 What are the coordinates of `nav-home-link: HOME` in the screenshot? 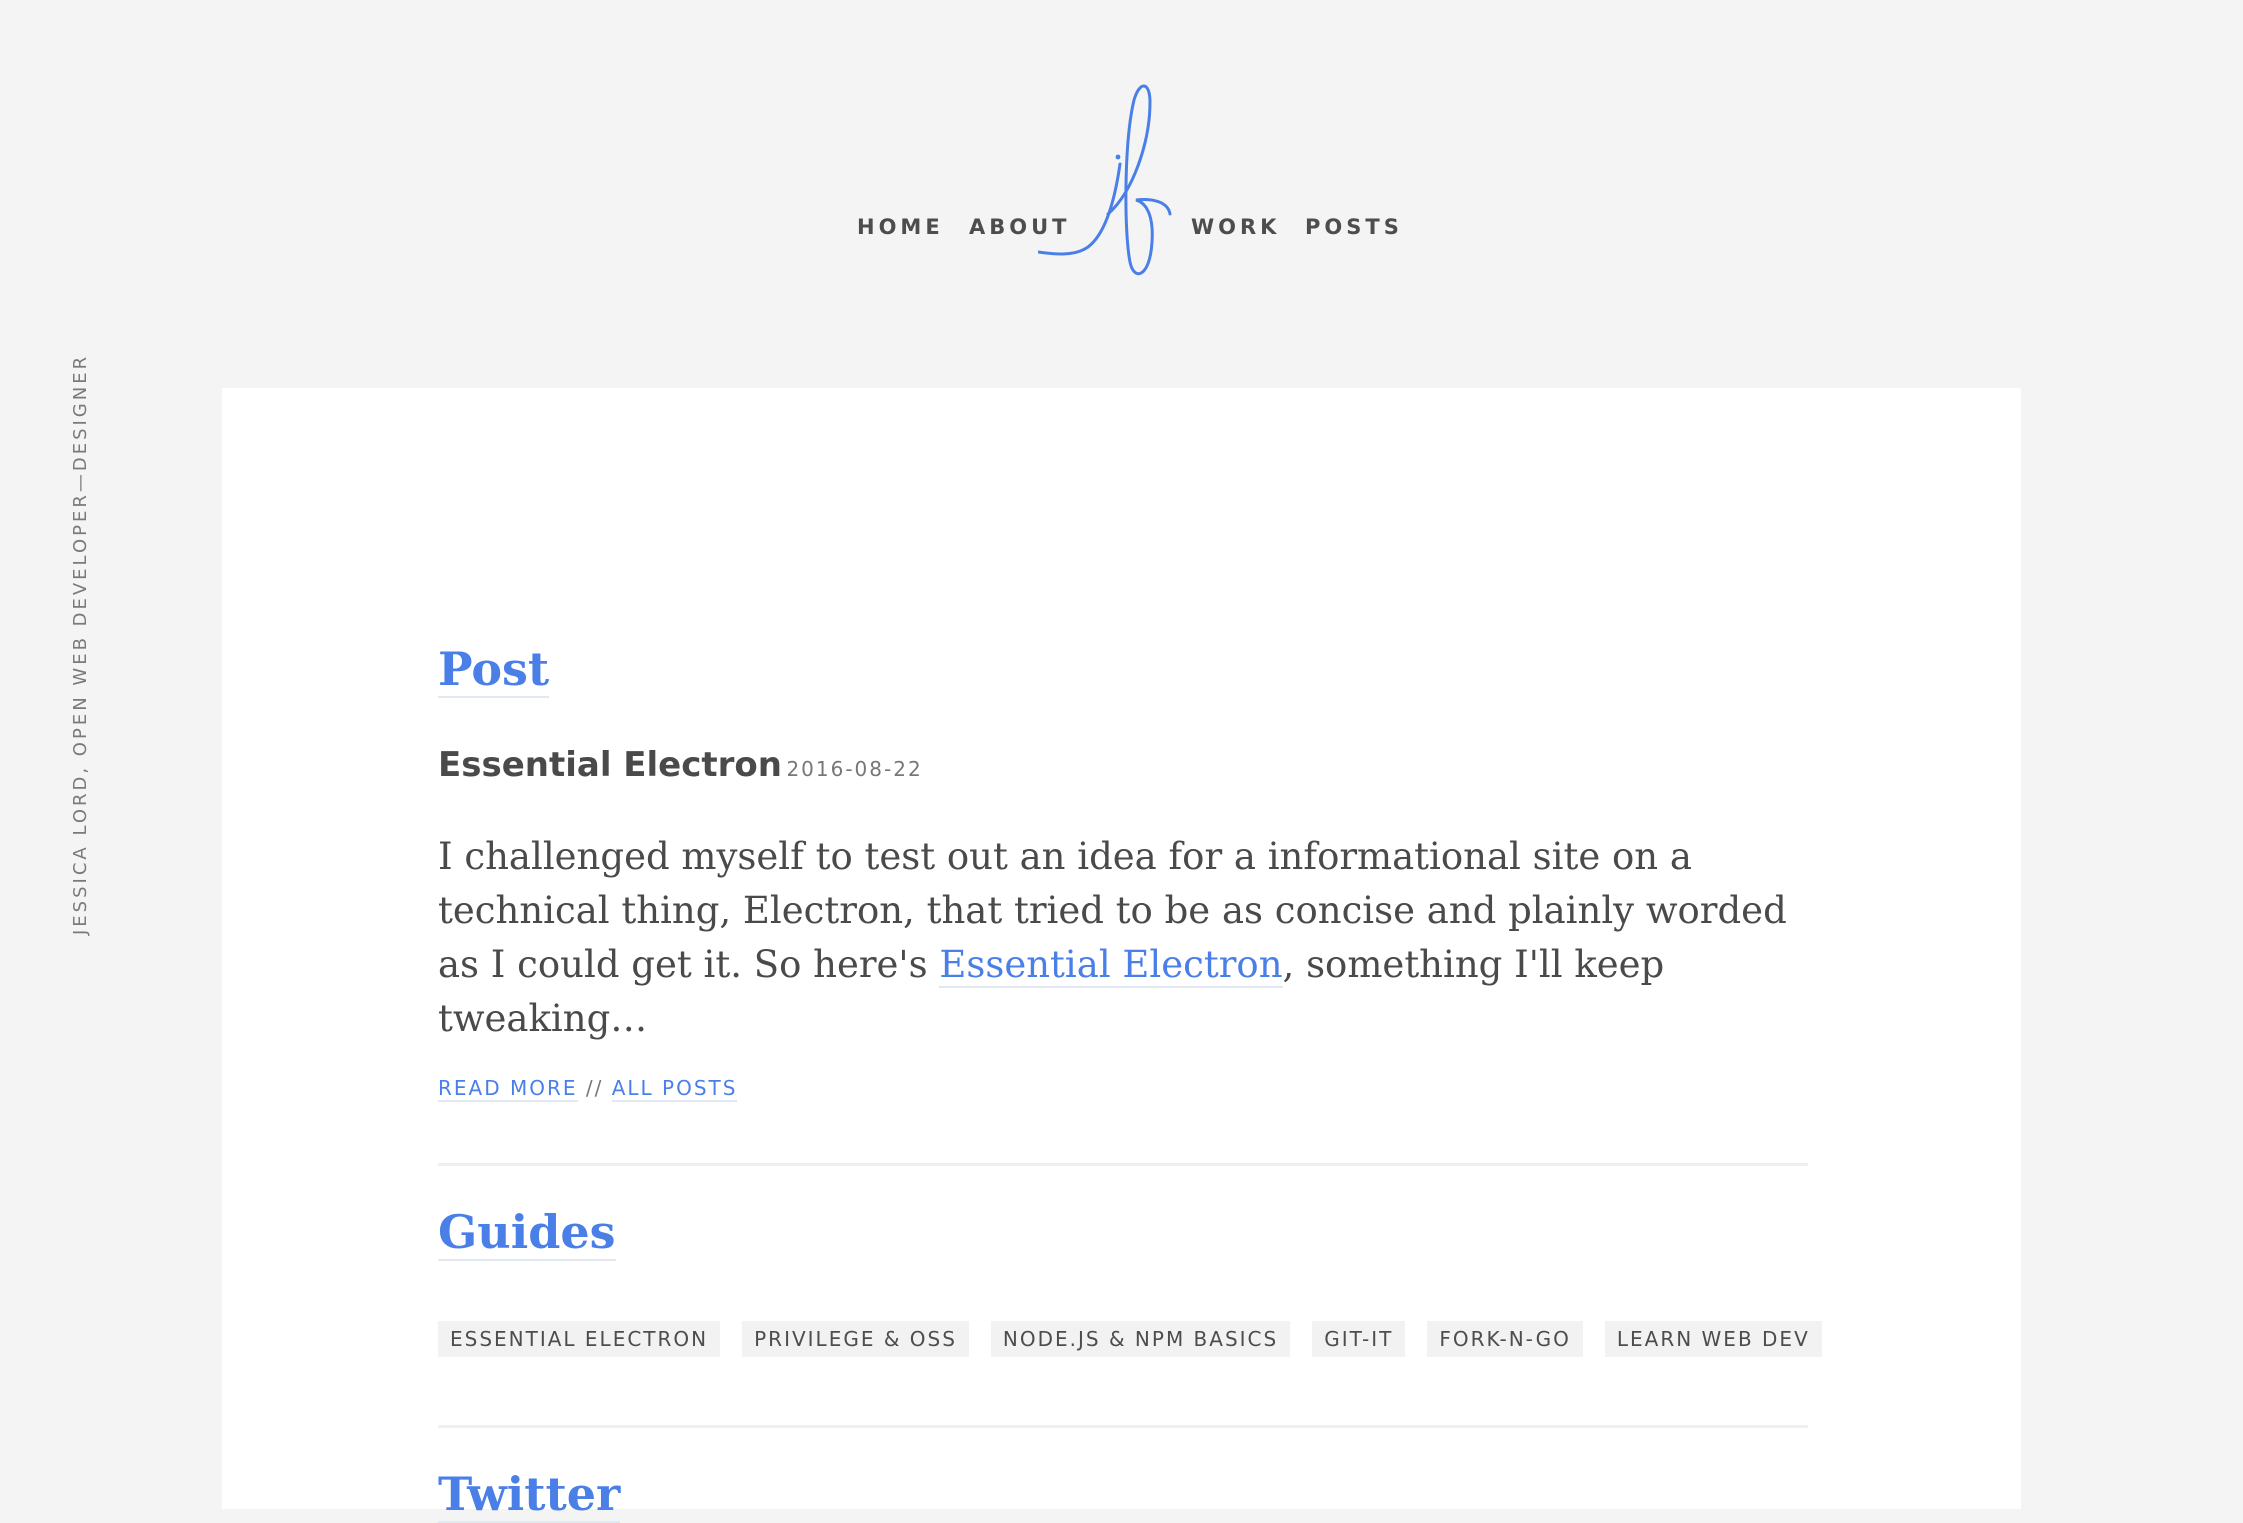 It's located at (900, 227).